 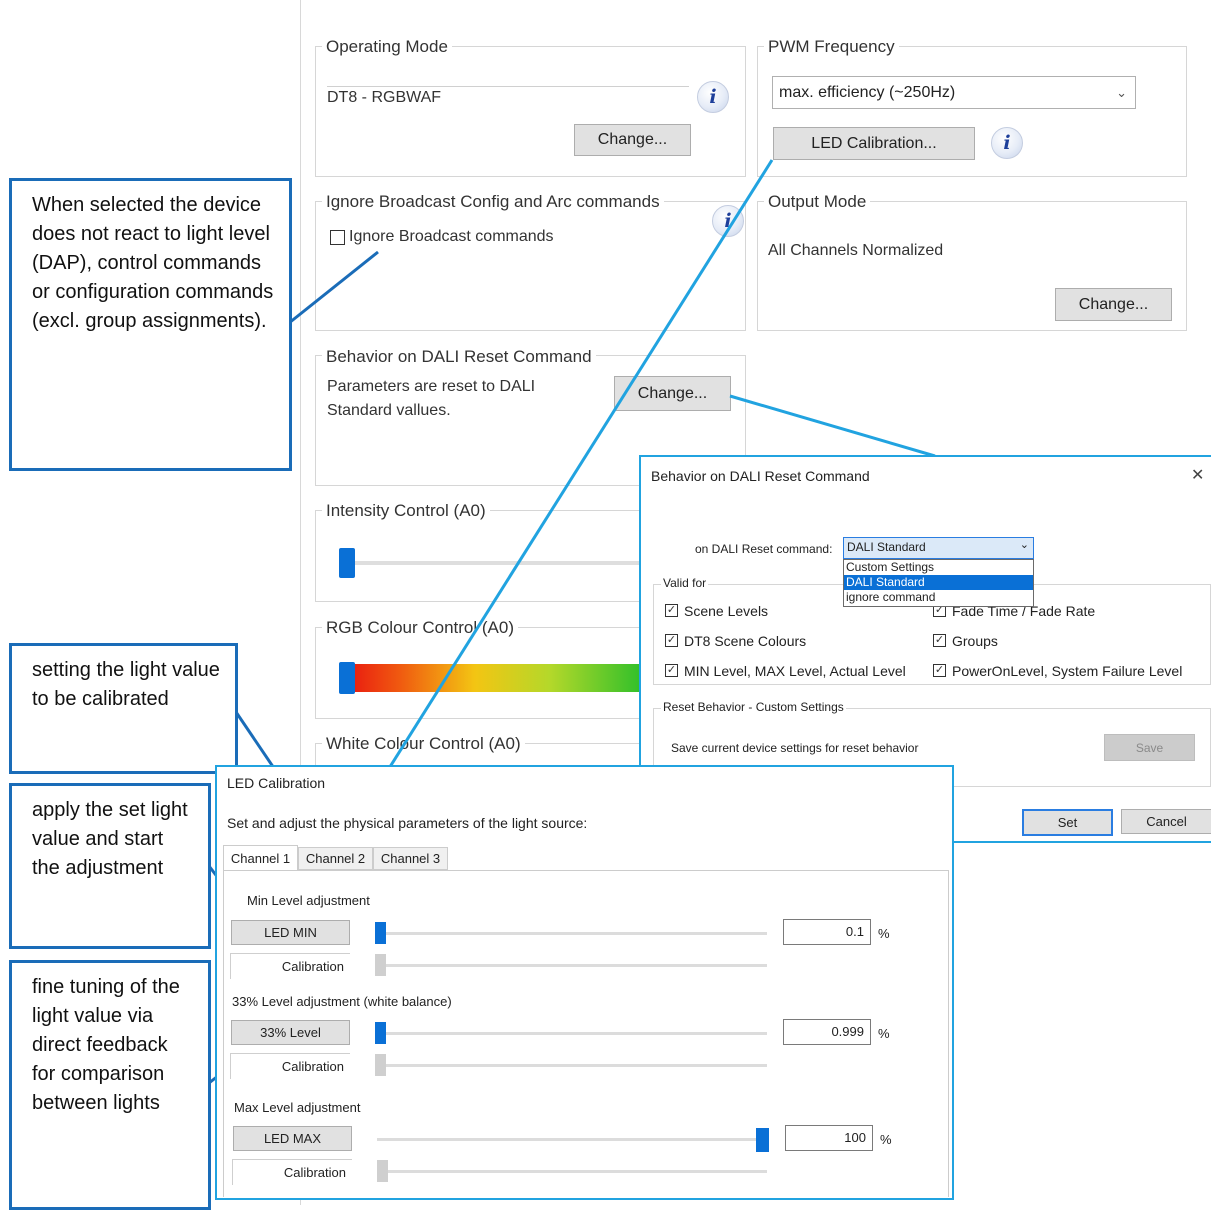 I want to click on mid-level-value: 0.999, so click(x=827, y=1032).